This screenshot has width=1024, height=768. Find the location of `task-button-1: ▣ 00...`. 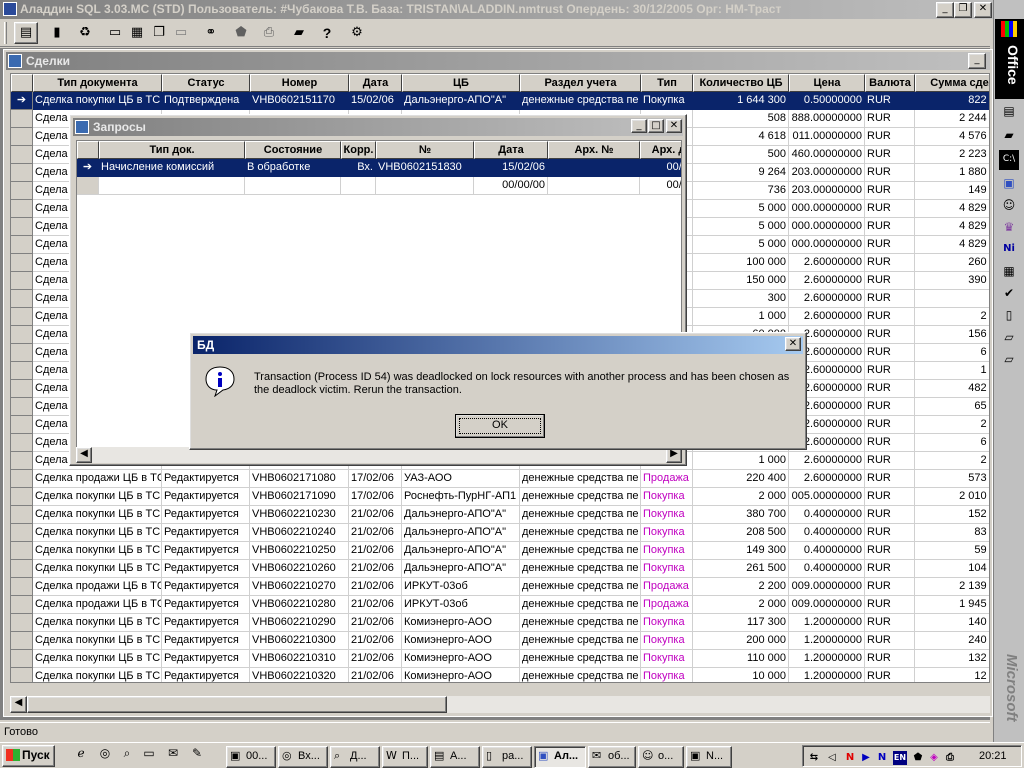

task-button-1: ▣ 00... is located at coordinates (251, 757).